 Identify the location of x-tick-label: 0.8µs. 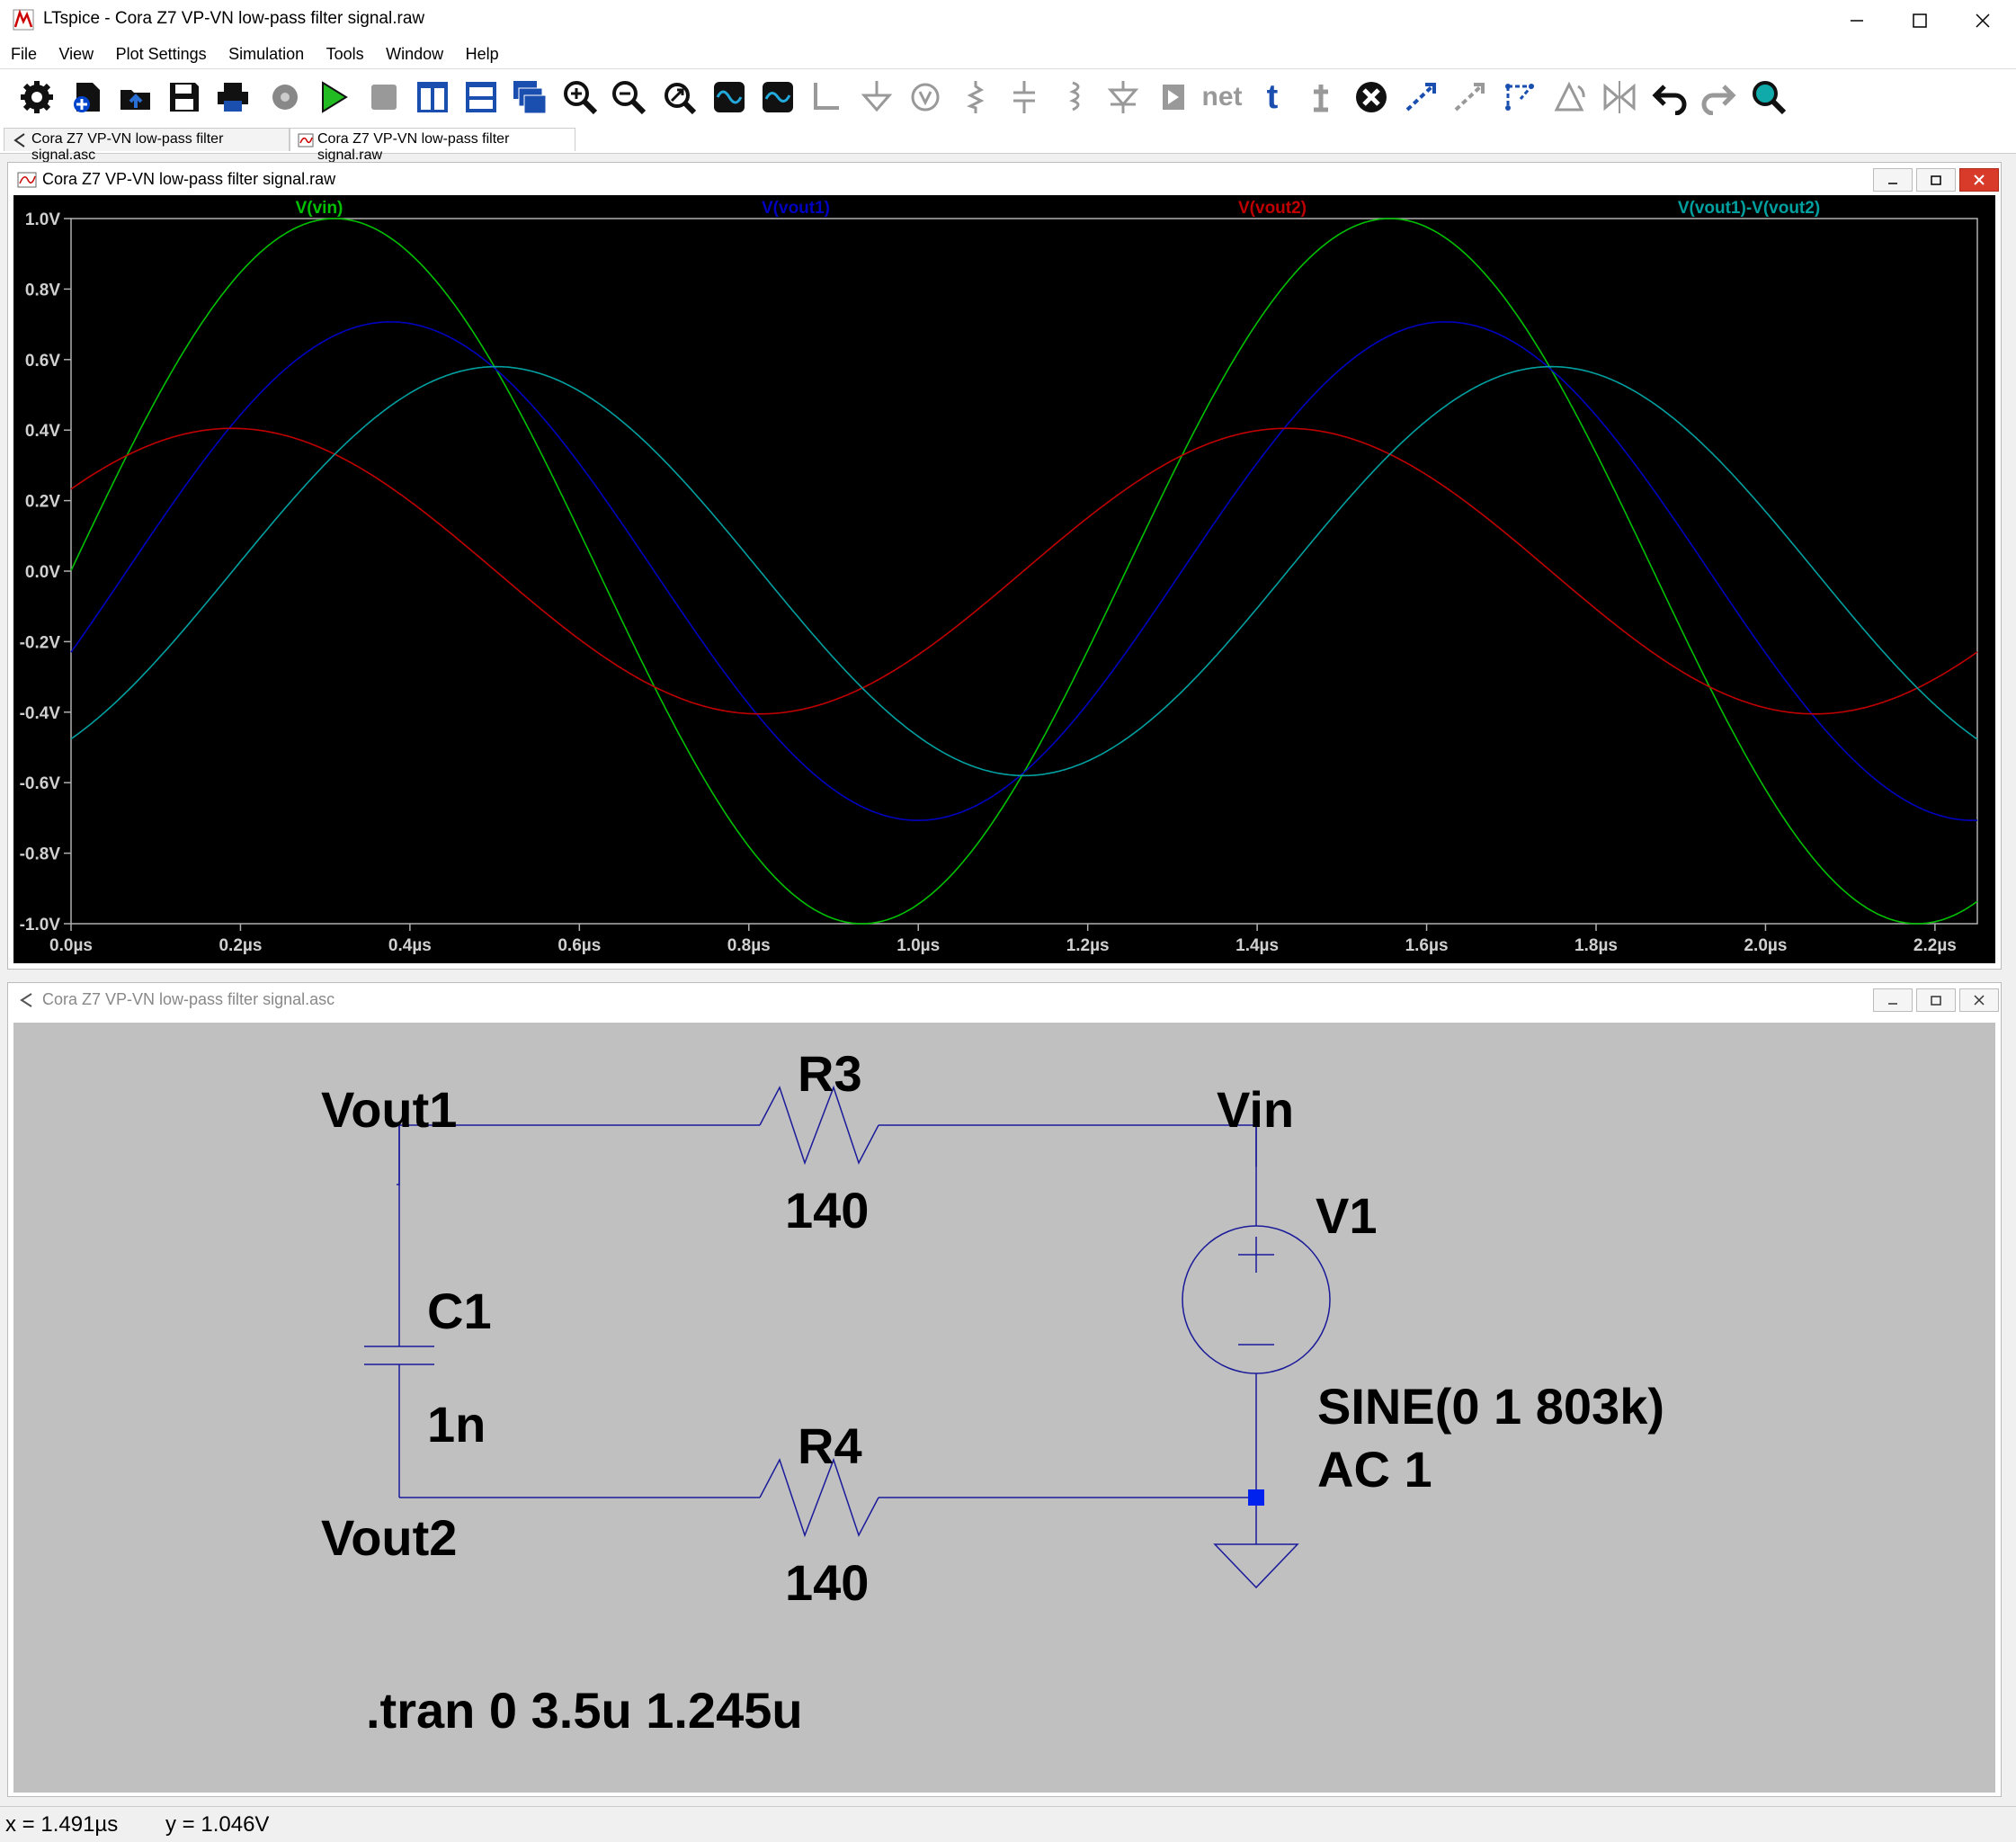
(749, 945).